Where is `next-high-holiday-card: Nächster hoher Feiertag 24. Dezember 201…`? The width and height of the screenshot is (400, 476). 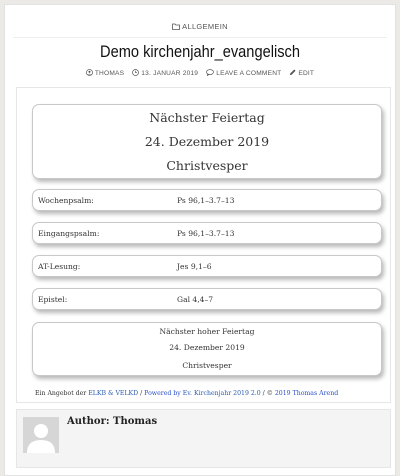 next-high-holiday-card: Nächster hoher Feiertag 24. Dezember 201… is located at coordinates (207, 349).